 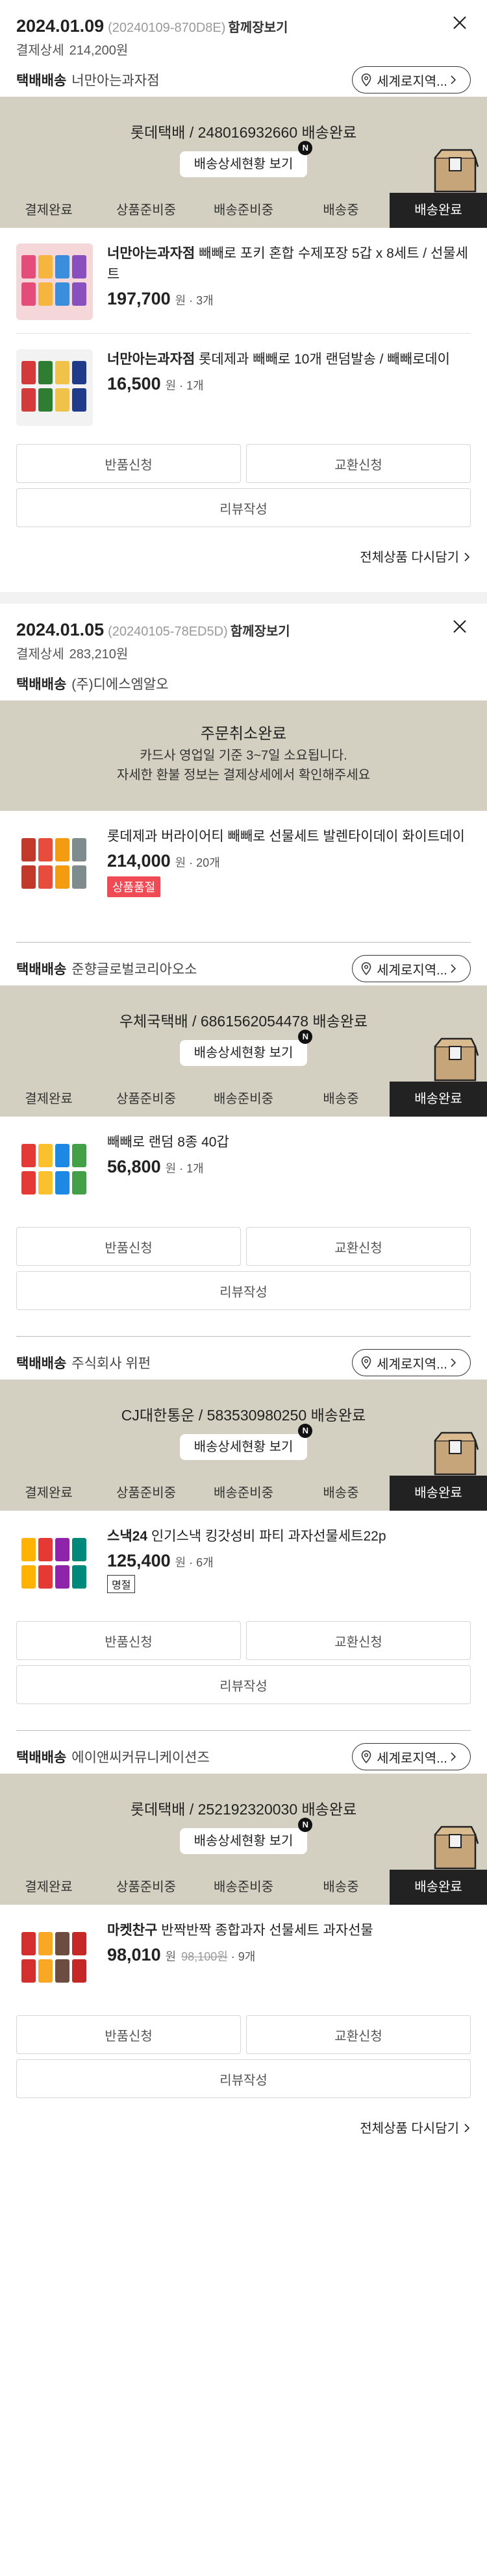 I want to click on delivery-status-panel: 롯데택배 / 248016932660 배송완료 배송상세현황 보기 N, so click(x=243, y=145).